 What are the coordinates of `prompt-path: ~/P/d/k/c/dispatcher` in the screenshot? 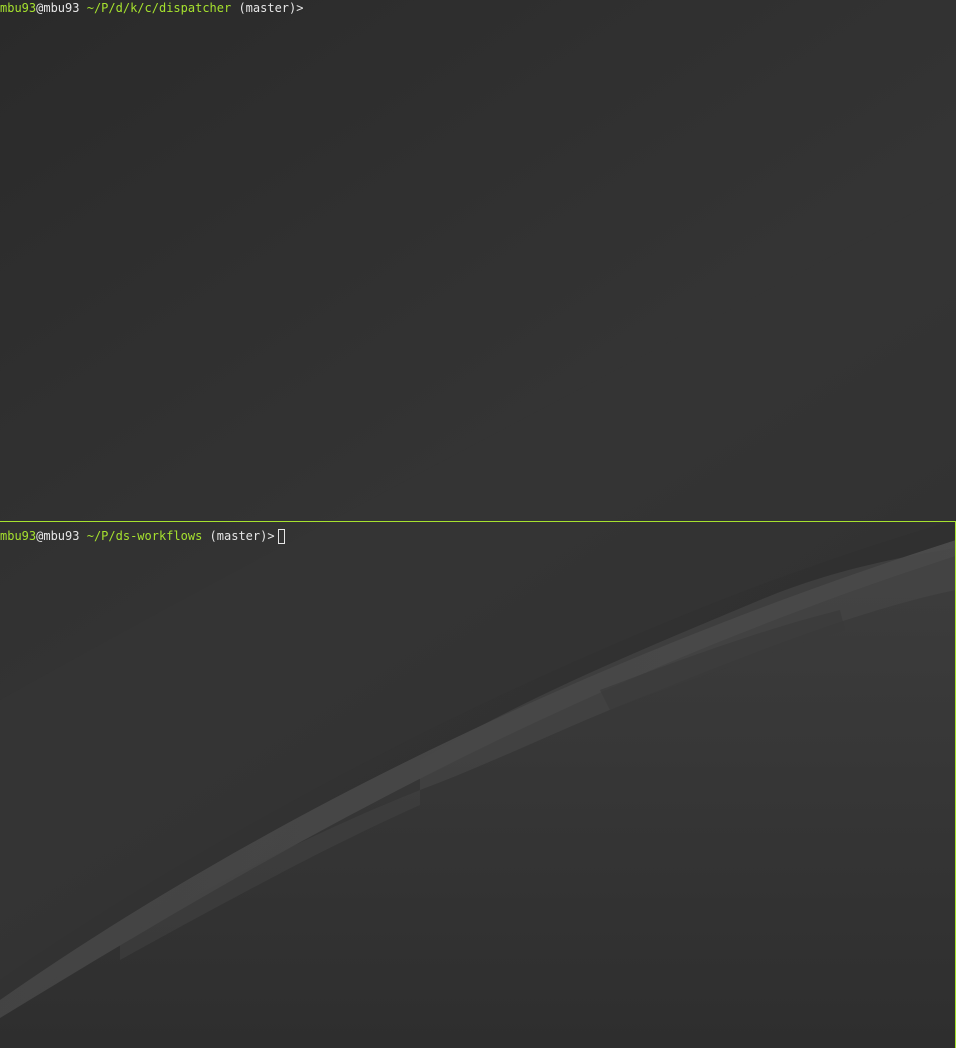 It's located at (159, 8).